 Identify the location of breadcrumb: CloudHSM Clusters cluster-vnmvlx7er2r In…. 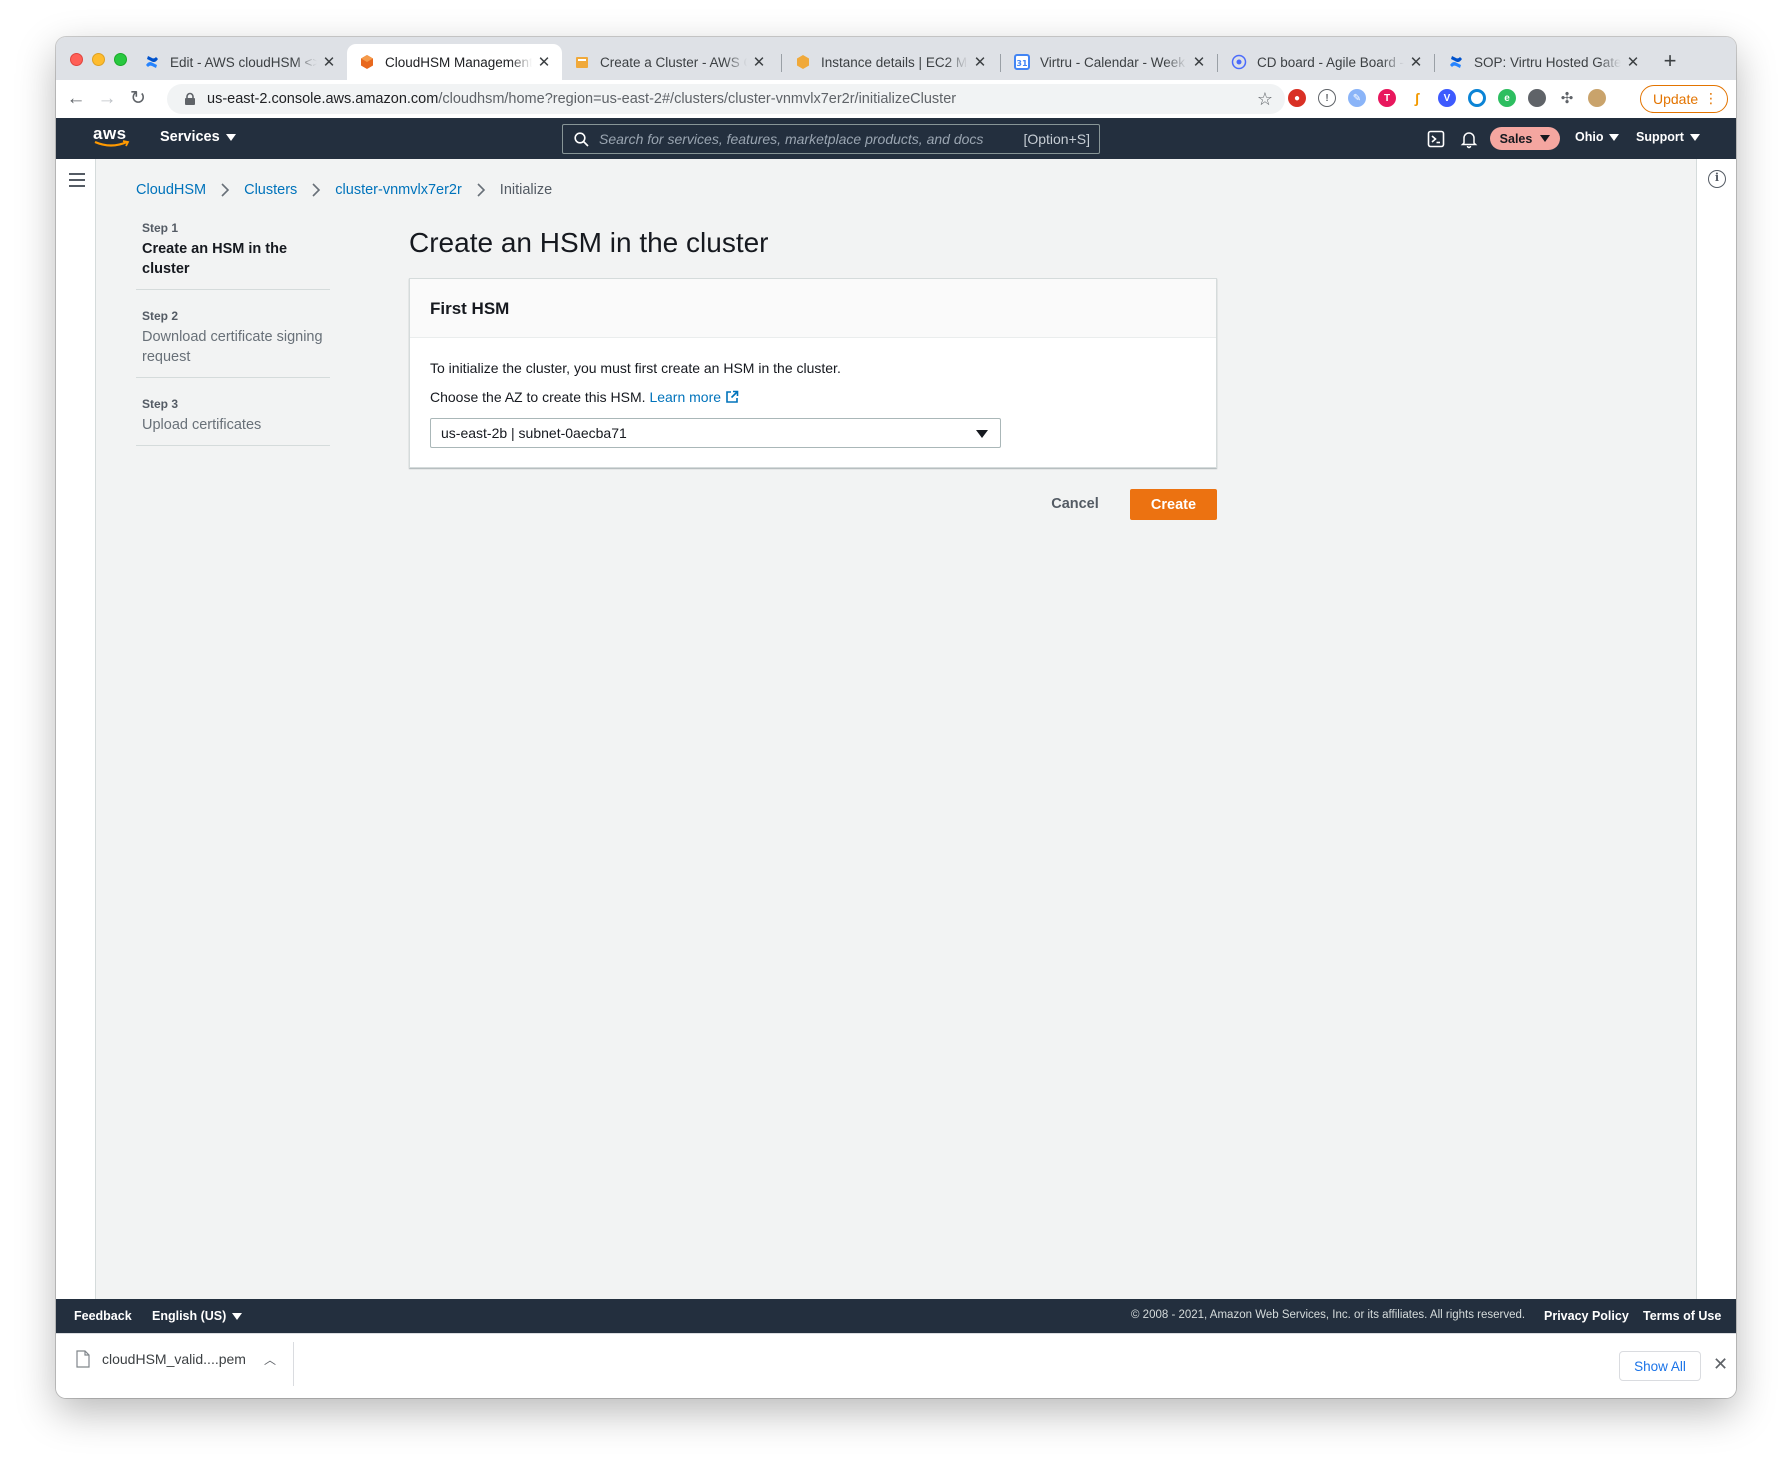
(344, 190).